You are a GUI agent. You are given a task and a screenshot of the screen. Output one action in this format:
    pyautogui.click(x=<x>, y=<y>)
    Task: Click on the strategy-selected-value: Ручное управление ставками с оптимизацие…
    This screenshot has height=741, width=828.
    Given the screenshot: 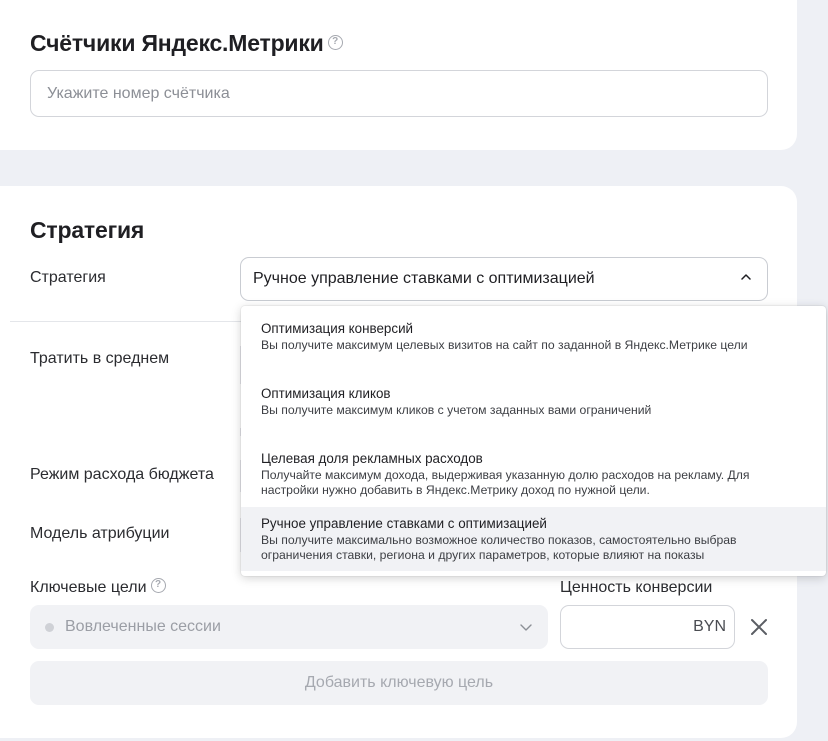 What is the action you would take?
    pyautogui.click(x=424, y=278)
    